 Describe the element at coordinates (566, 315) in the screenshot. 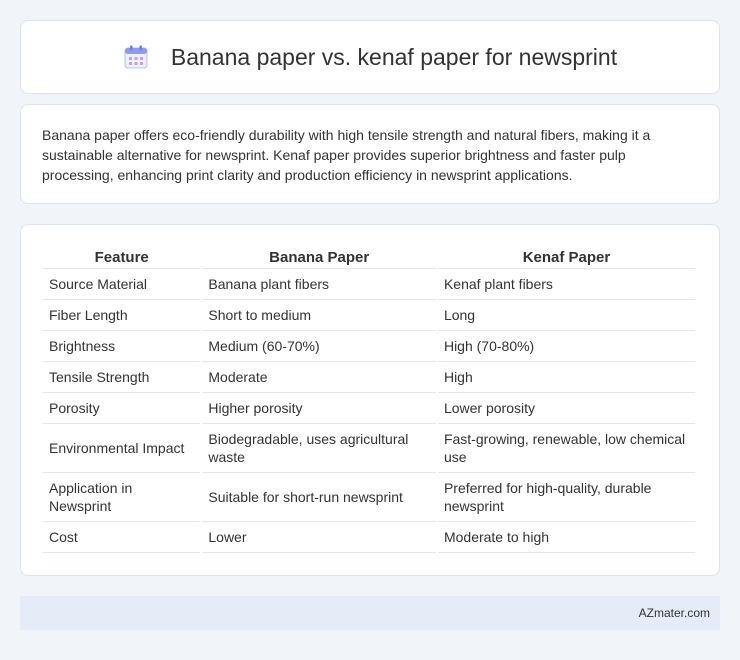

I see `kenaf-cell: Long` at that location.